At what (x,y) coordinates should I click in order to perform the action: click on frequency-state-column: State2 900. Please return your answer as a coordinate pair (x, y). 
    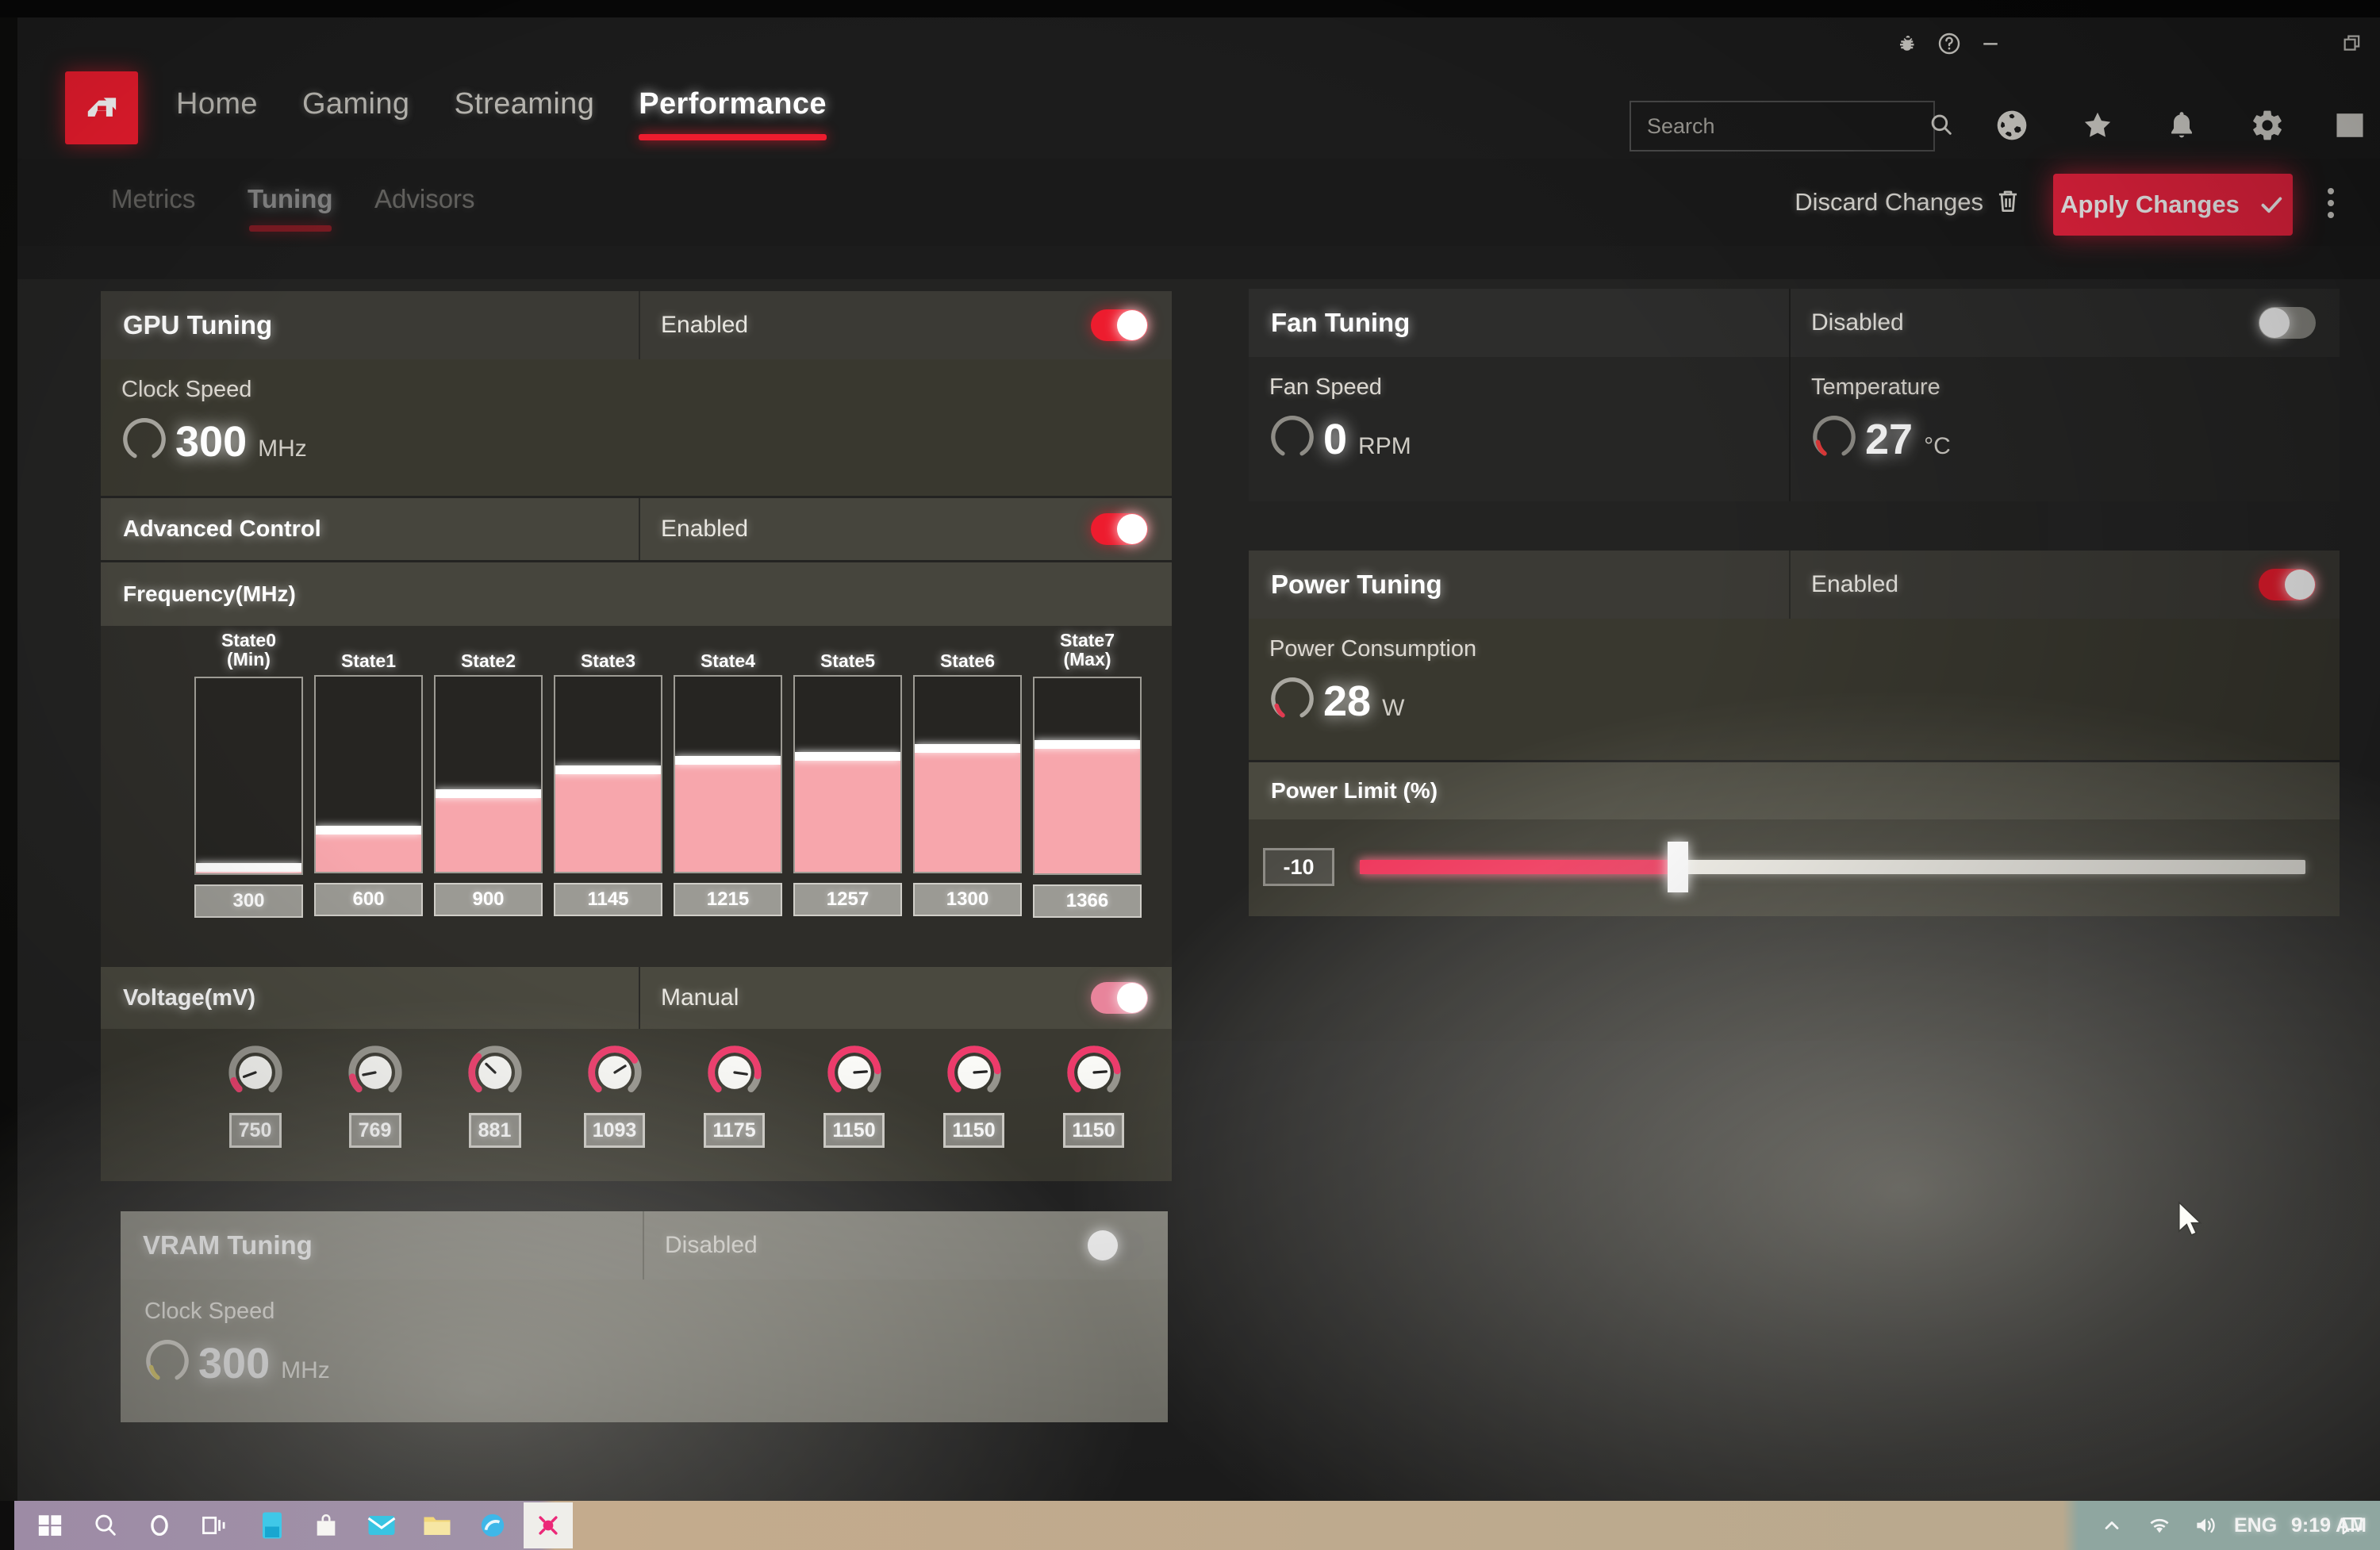
    Looking at the image, I should click on (488, 774).